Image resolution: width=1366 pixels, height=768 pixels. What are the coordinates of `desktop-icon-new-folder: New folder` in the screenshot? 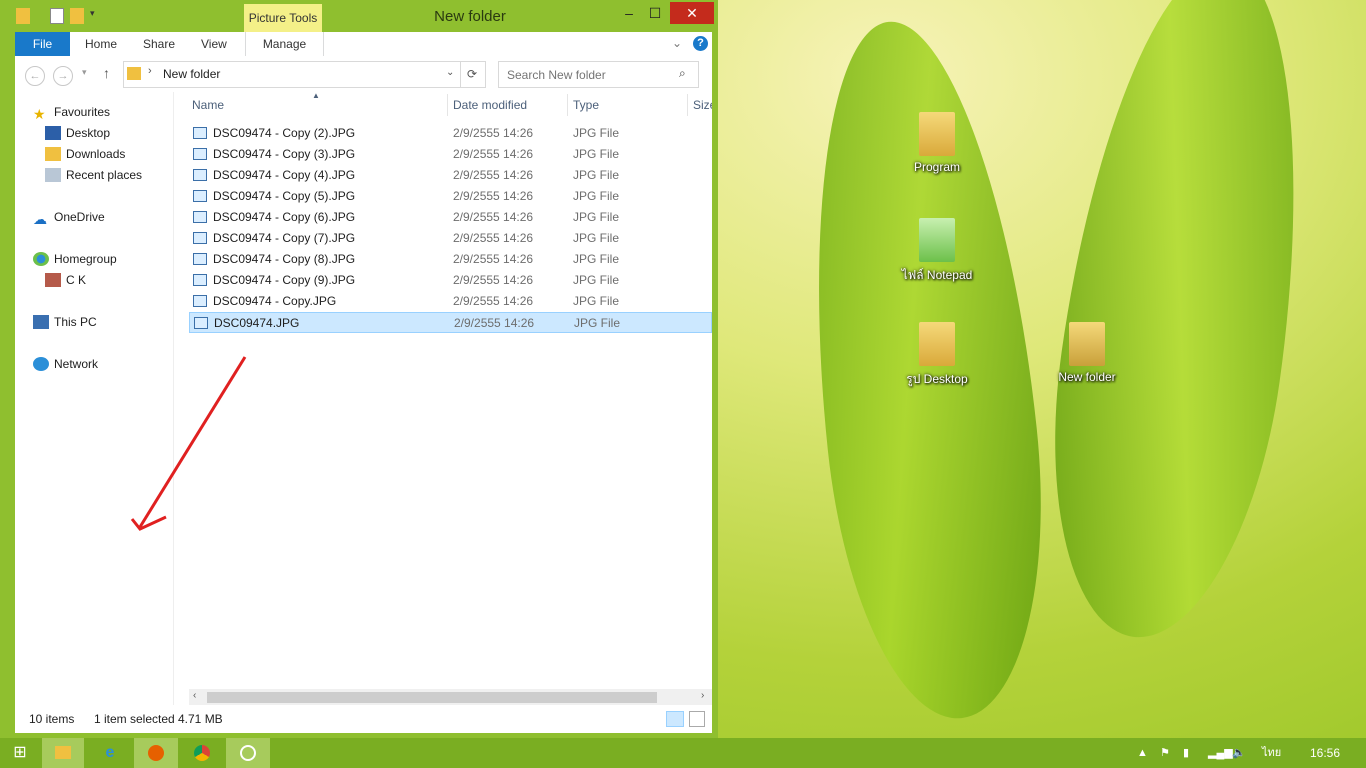 It's located at (1087, 353).